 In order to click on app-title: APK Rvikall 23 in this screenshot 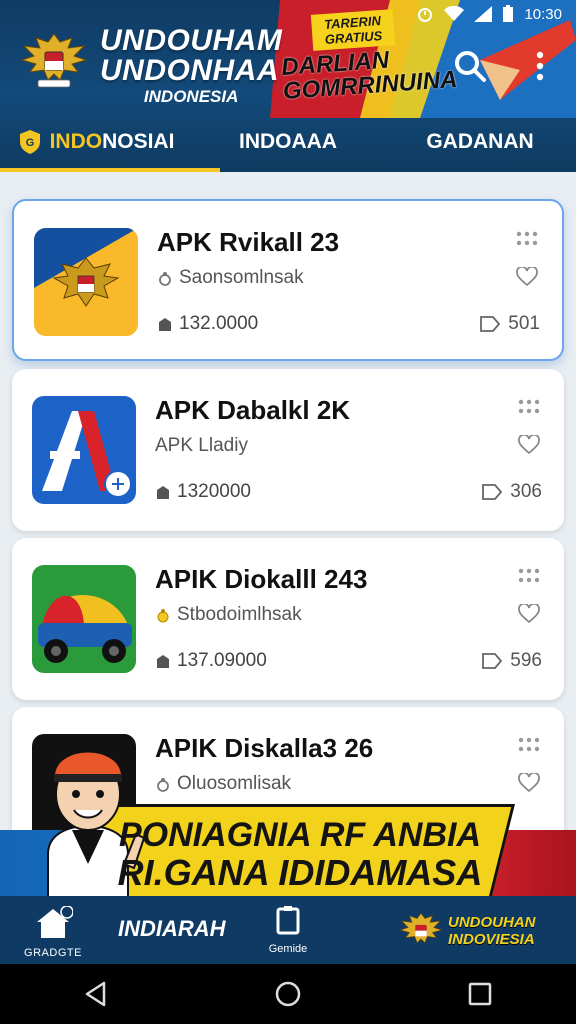, I will do `click(248, 242)`.